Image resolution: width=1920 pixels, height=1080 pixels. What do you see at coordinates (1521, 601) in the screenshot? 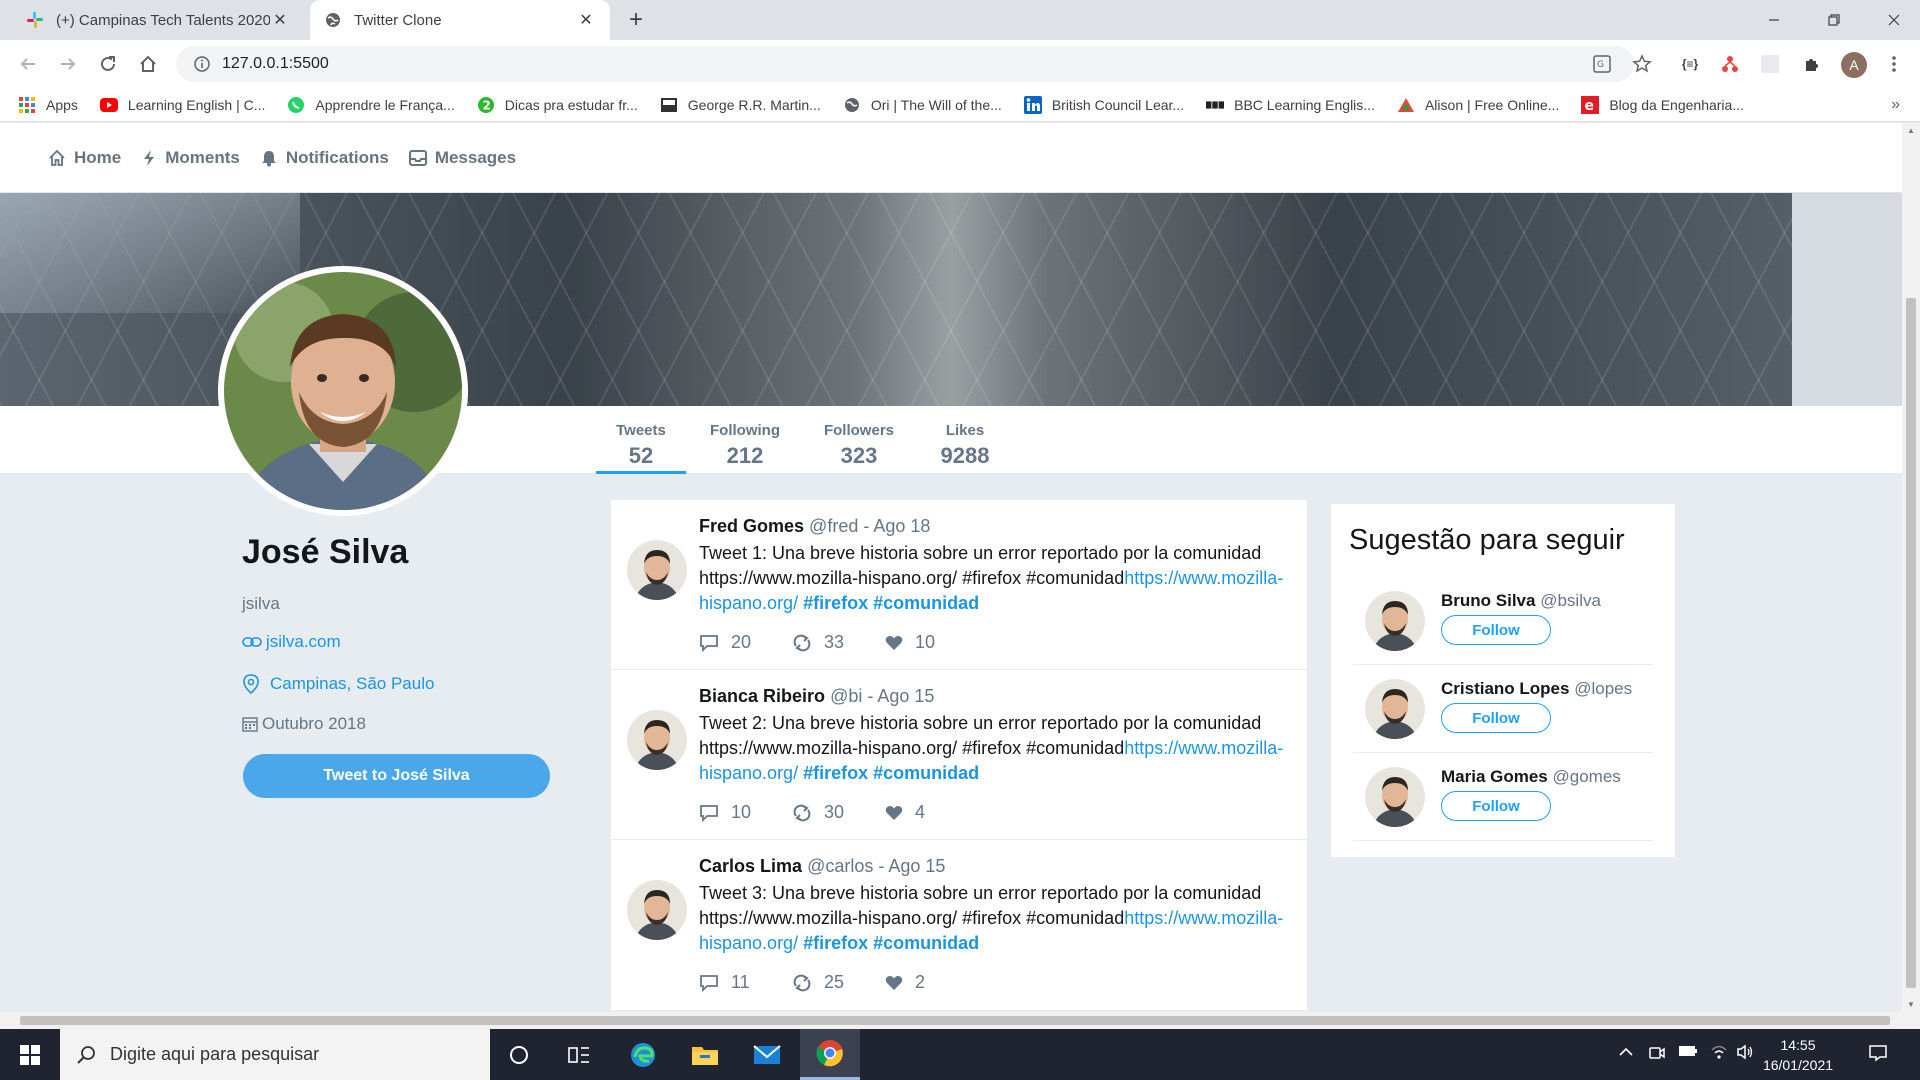
I see `suggestion-name-line: Bruno Silva @bsilva` at bounding box center [1521, 601].